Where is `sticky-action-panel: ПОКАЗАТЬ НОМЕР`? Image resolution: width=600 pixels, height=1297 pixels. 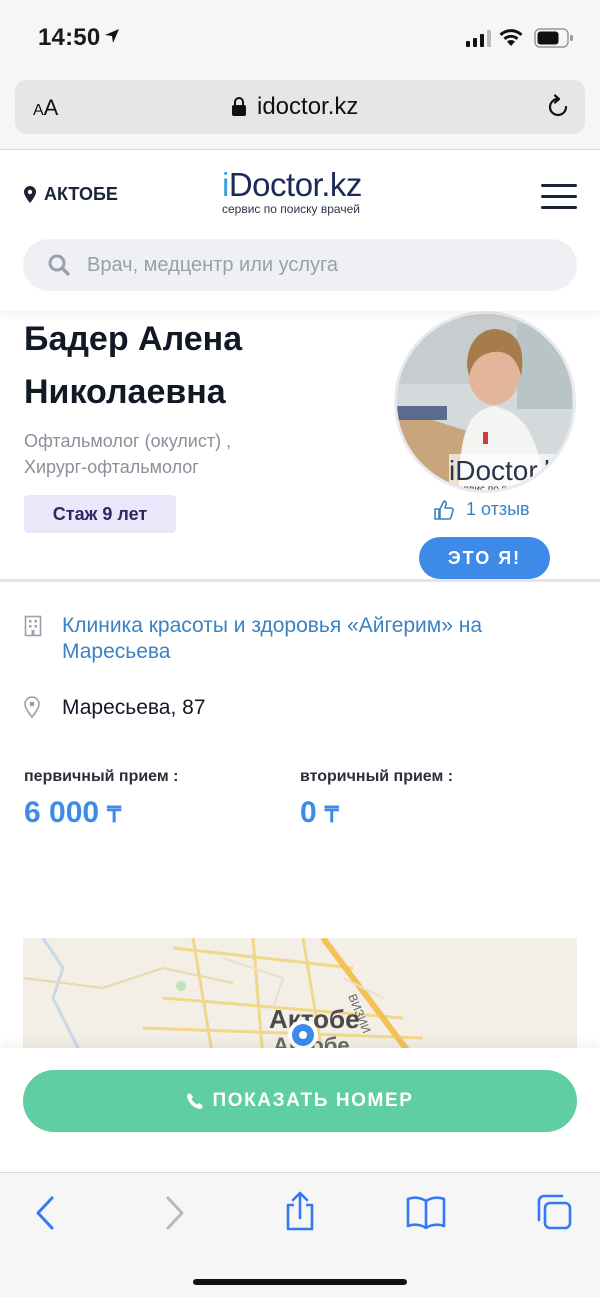 sticky-action-panel: ПОКАЗАТЬ НОМЕР is located at coordinates (300, 1110).